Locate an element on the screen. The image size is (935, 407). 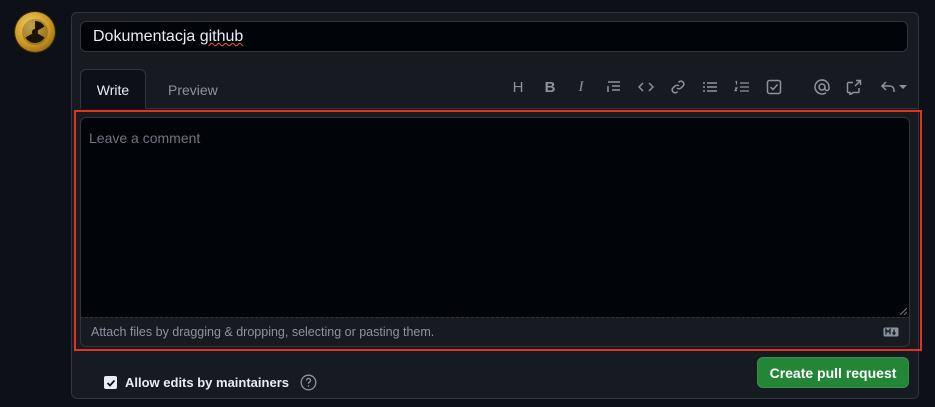
avatar is located at coordinates (35, 32).